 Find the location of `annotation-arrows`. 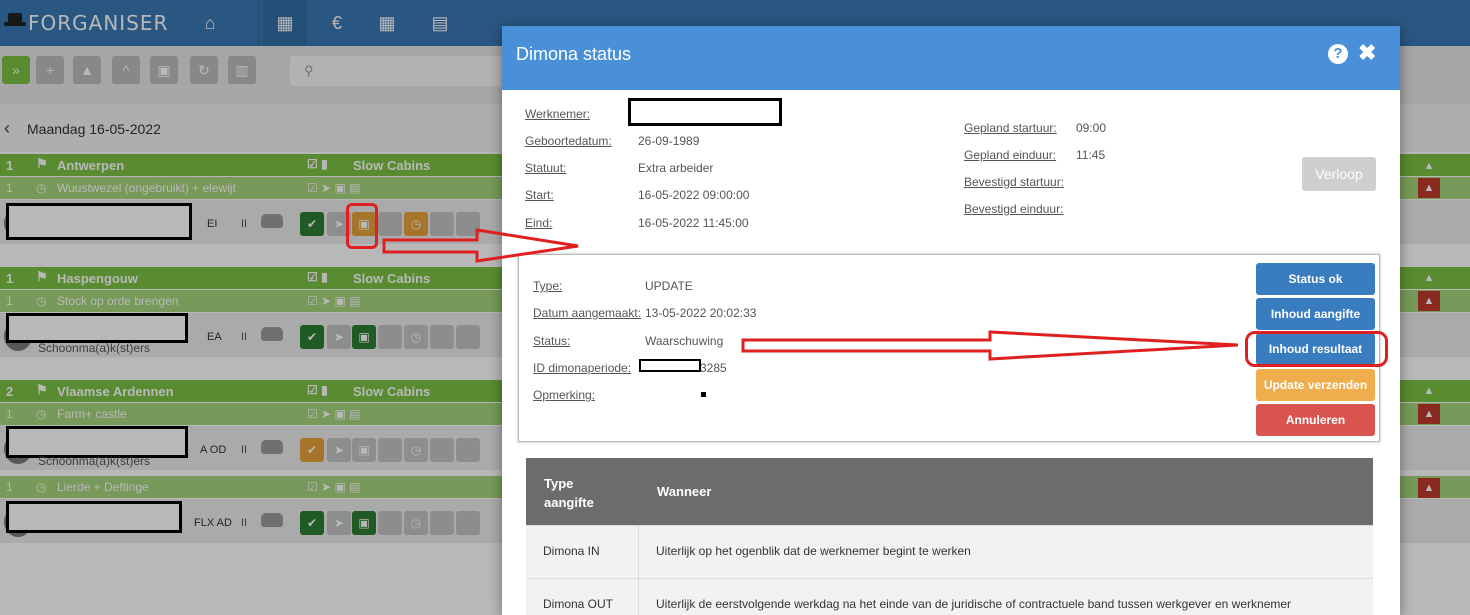

annotation-arrows is located at coordinates (810, 294).